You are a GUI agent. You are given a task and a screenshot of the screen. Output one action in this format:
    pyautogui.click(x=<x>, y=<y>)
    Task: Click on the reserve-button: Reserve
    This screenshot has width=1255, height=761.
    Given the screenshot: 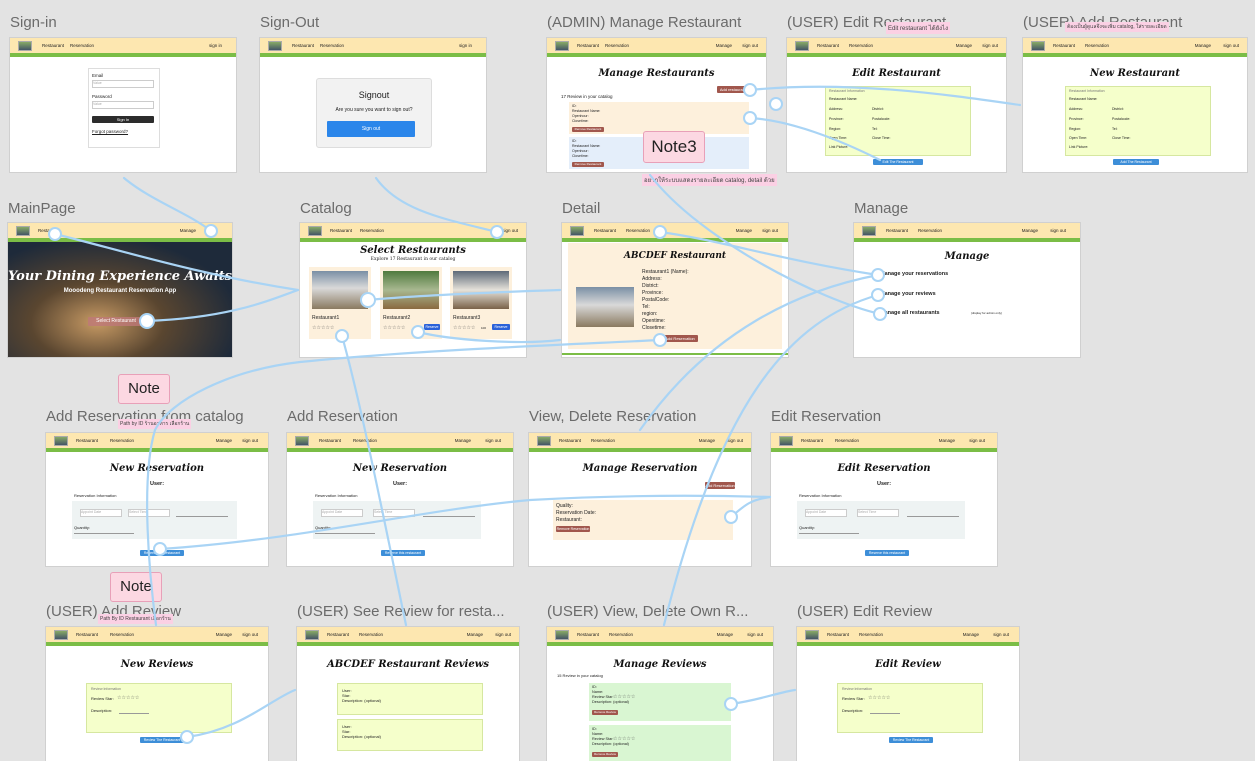 What is the action you would take?
    pyautogui.click(x=501, y=327)
    